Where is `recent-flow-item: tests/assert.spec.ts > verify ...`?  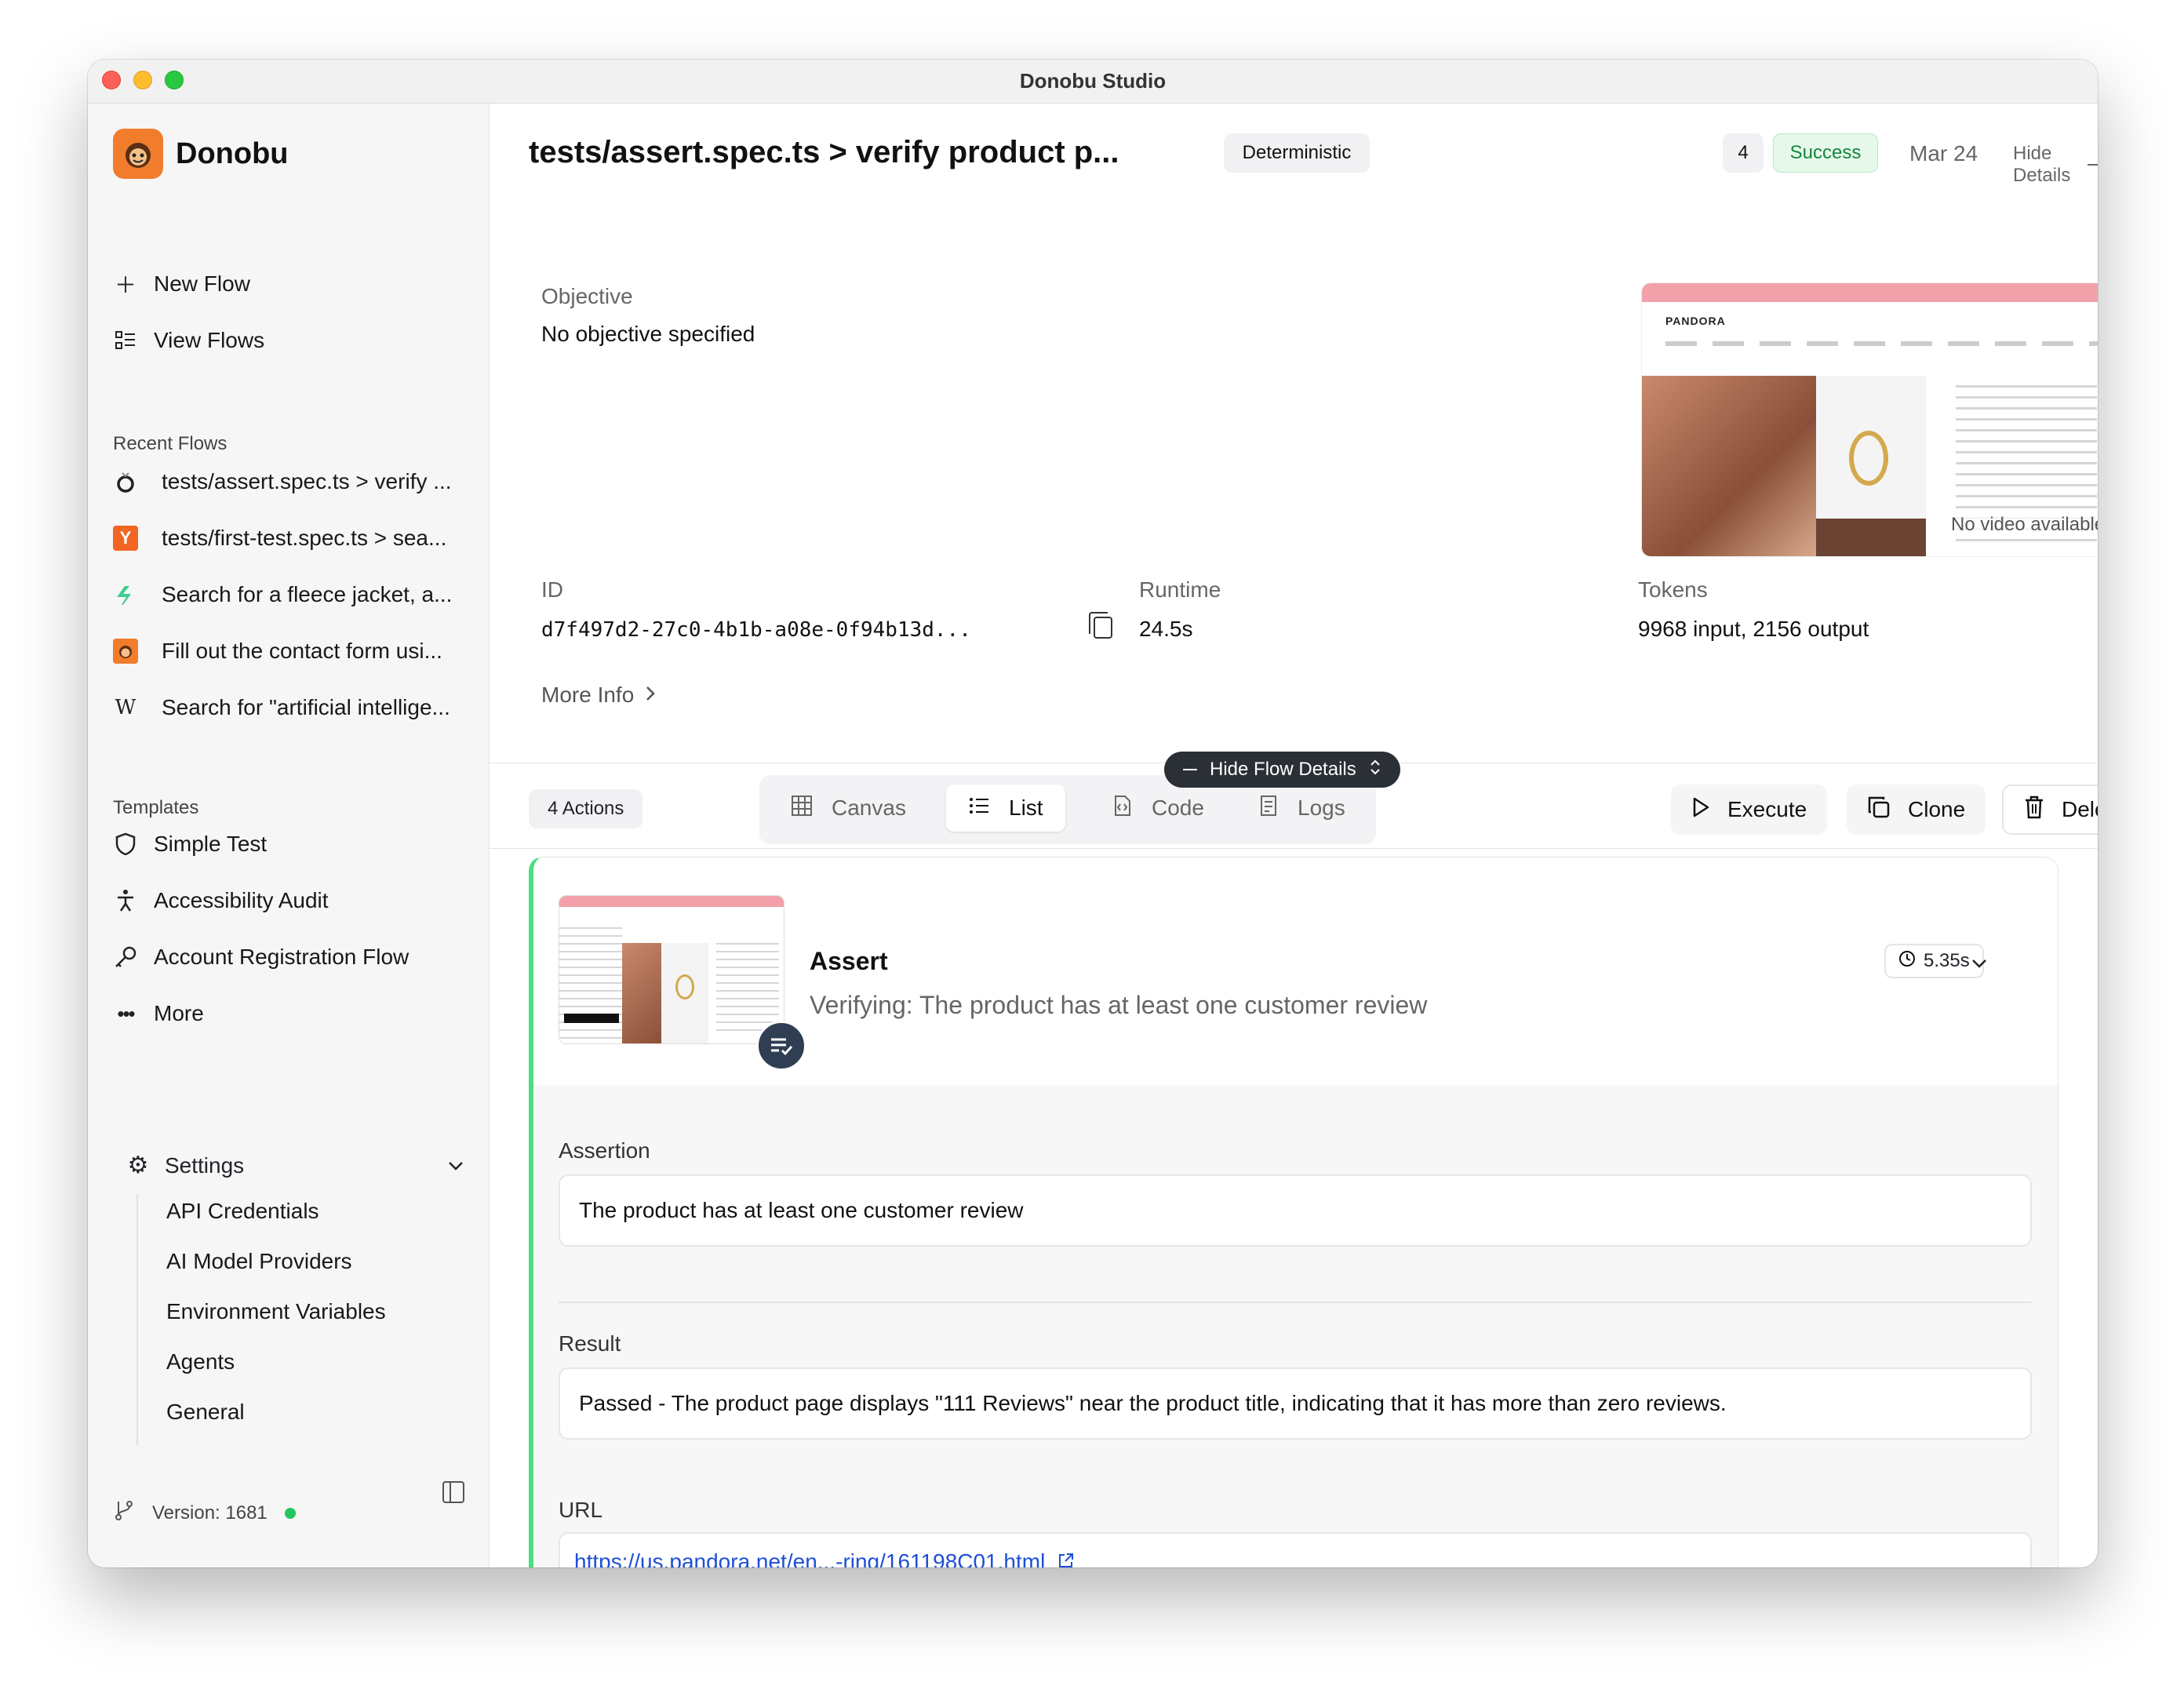
recent-flow-item: tests/assert.spec.ts > verify ... is located at coordinates (293, 481).